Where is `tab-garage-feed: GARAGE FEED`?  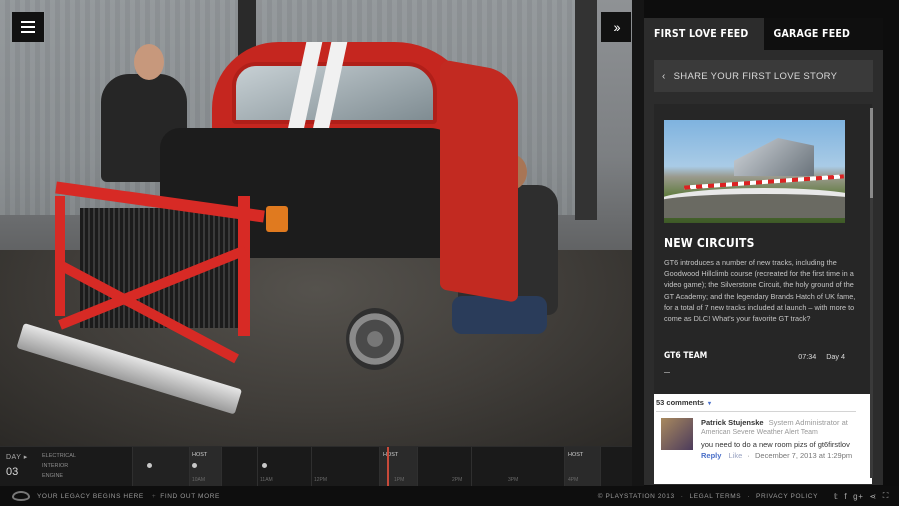 tab-garage-feed: GARAGE FEED is located at coordinates (823, 34).